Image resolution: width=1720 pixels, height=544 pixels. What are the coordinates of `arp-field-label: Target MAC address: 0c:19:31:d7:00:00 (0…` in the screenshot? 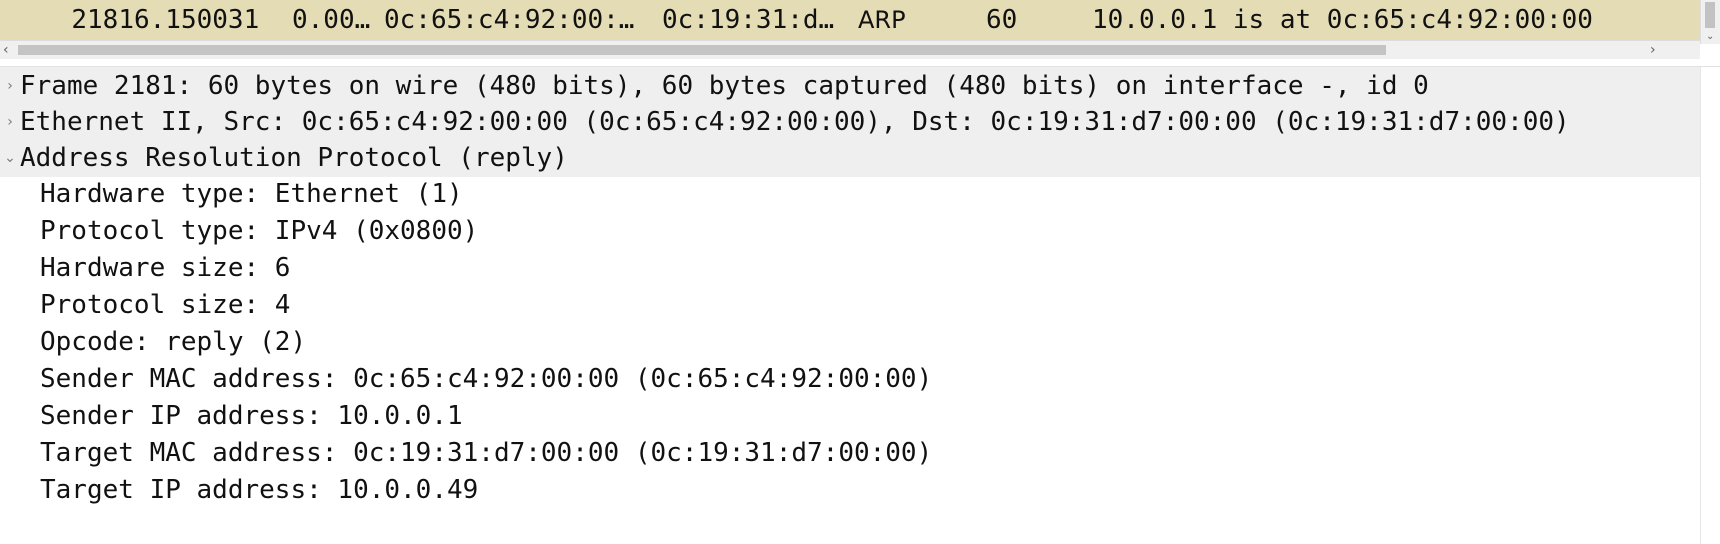 It's located at (486, 453).